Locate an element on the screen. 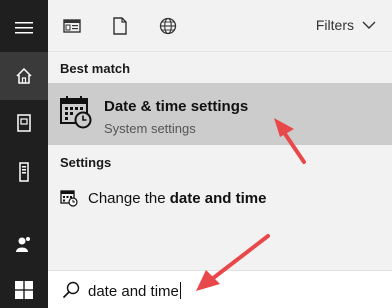  filter-bar: Filters is located at coordinates (220, 26).